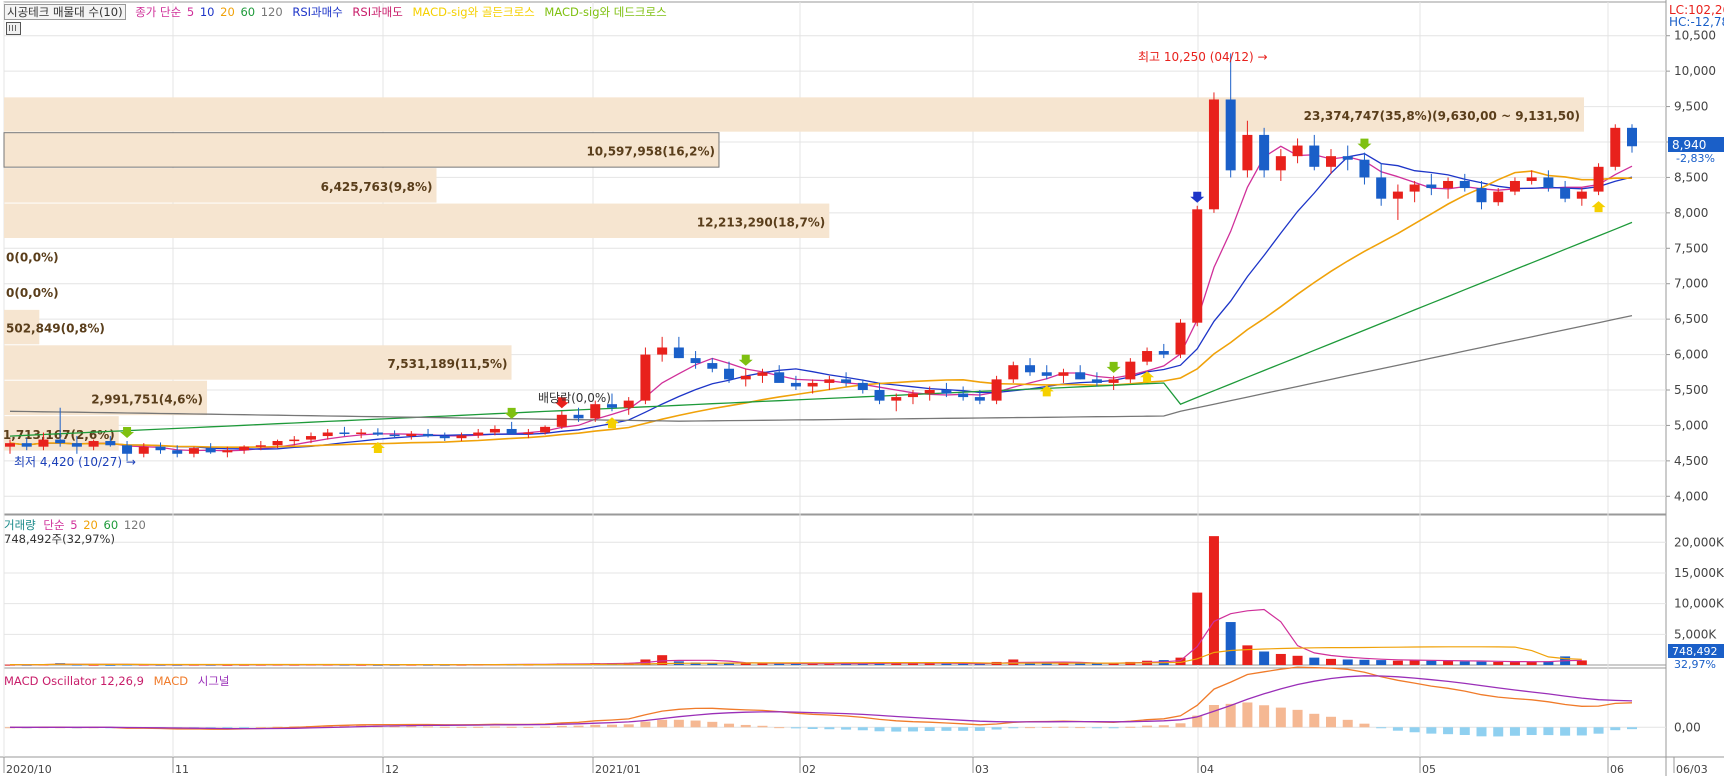 The width and height of the screenshot is (1724, 776). What do you see at coordinates (1691, 425) in the screenshot?
I see `price-tick-label: 5,000` at bounding box center [1691, 425].